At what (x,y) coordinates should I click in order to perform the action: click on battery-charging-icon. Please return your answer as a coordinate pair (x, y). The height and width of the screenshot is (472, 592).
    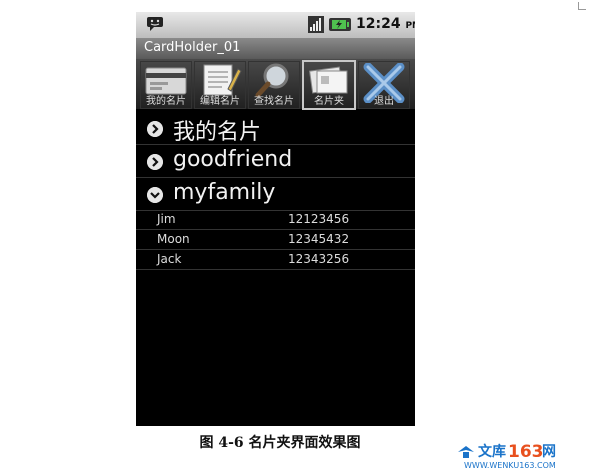
    Looking at the image, I should click on (340, 24).